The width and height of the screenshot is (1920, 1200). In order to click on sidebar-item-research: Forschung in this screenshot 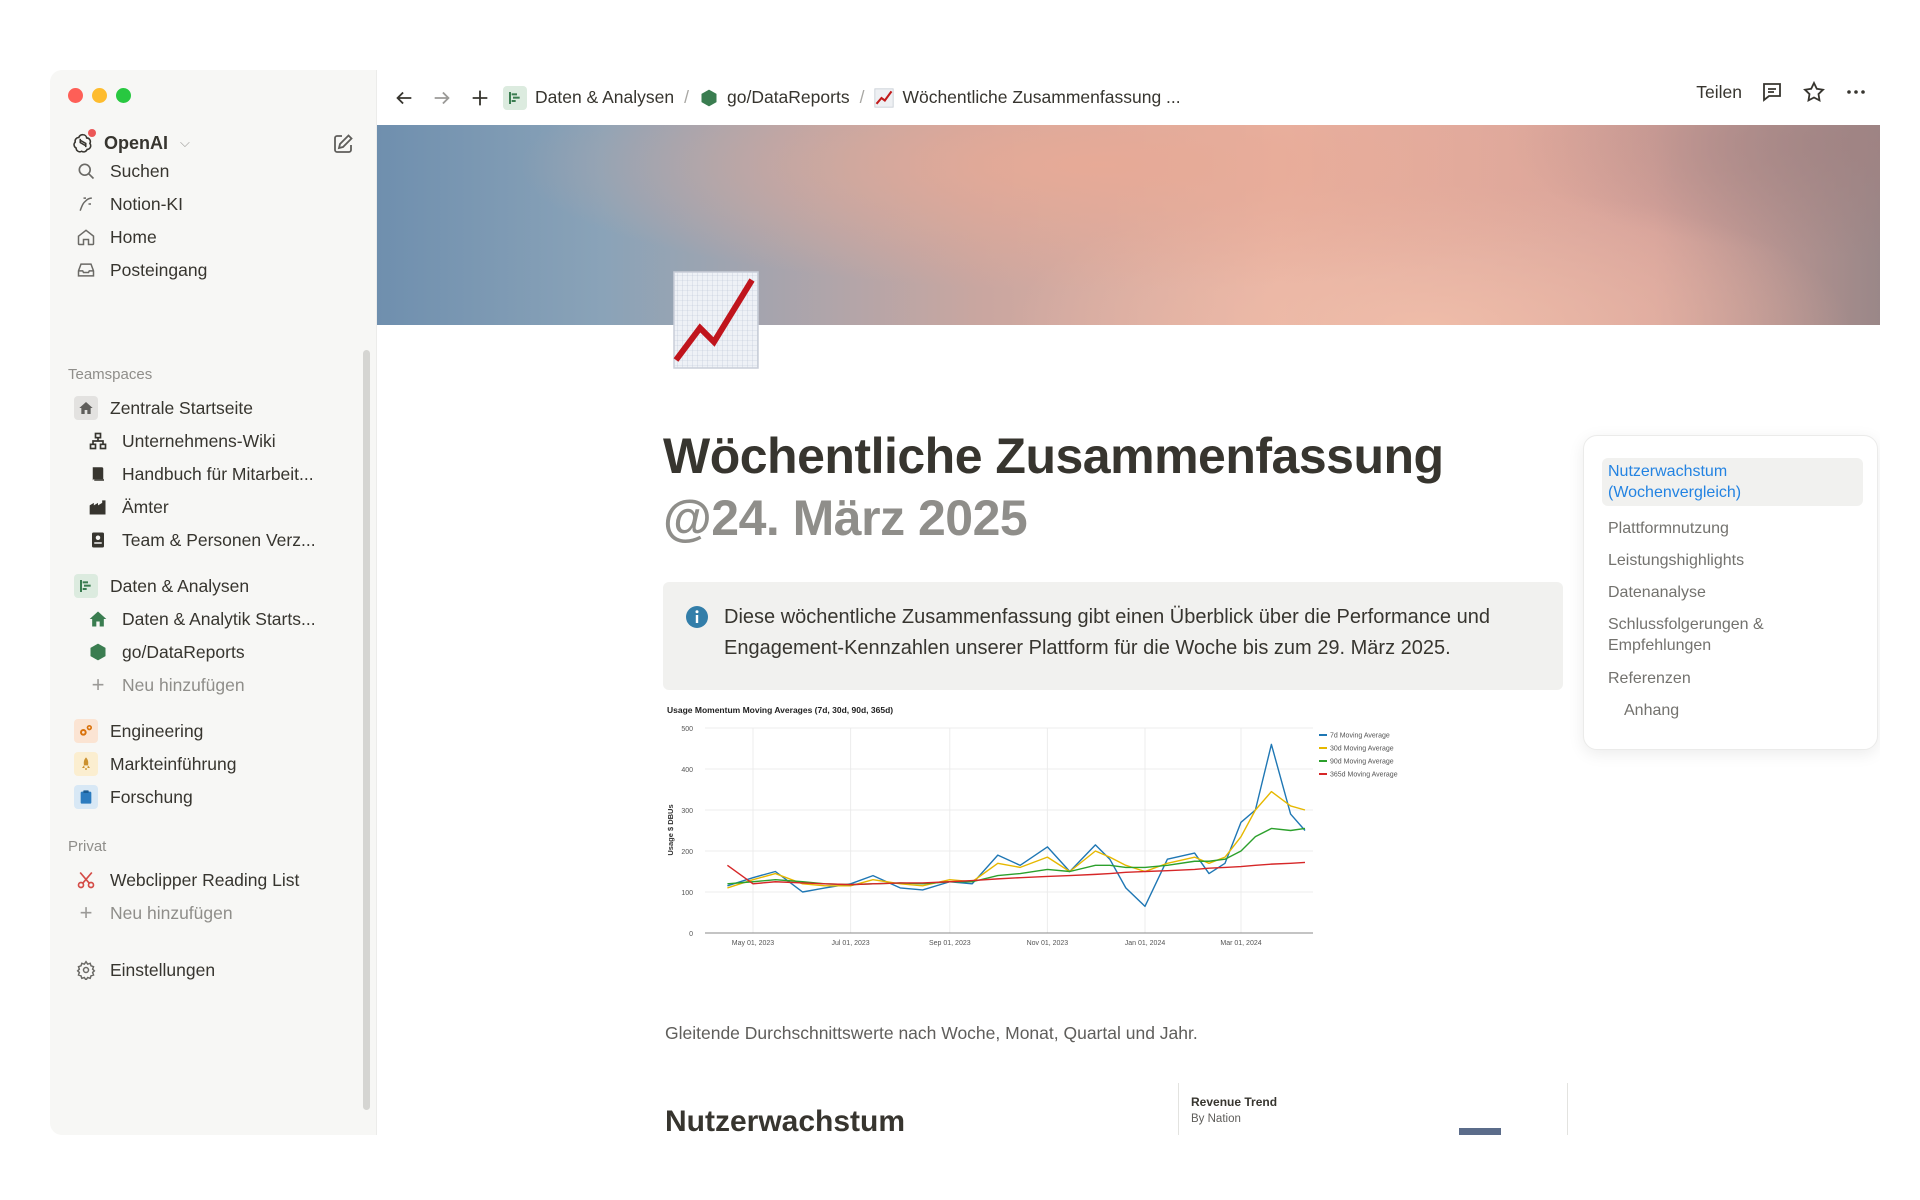, I will do `click(214, 797)`.